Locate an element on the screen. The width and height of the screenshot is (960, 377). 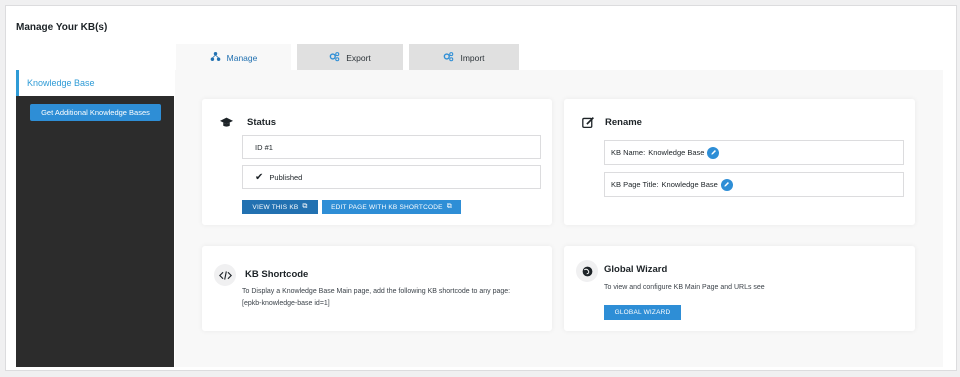
status-title: Status is located at coordinates (262, 122).